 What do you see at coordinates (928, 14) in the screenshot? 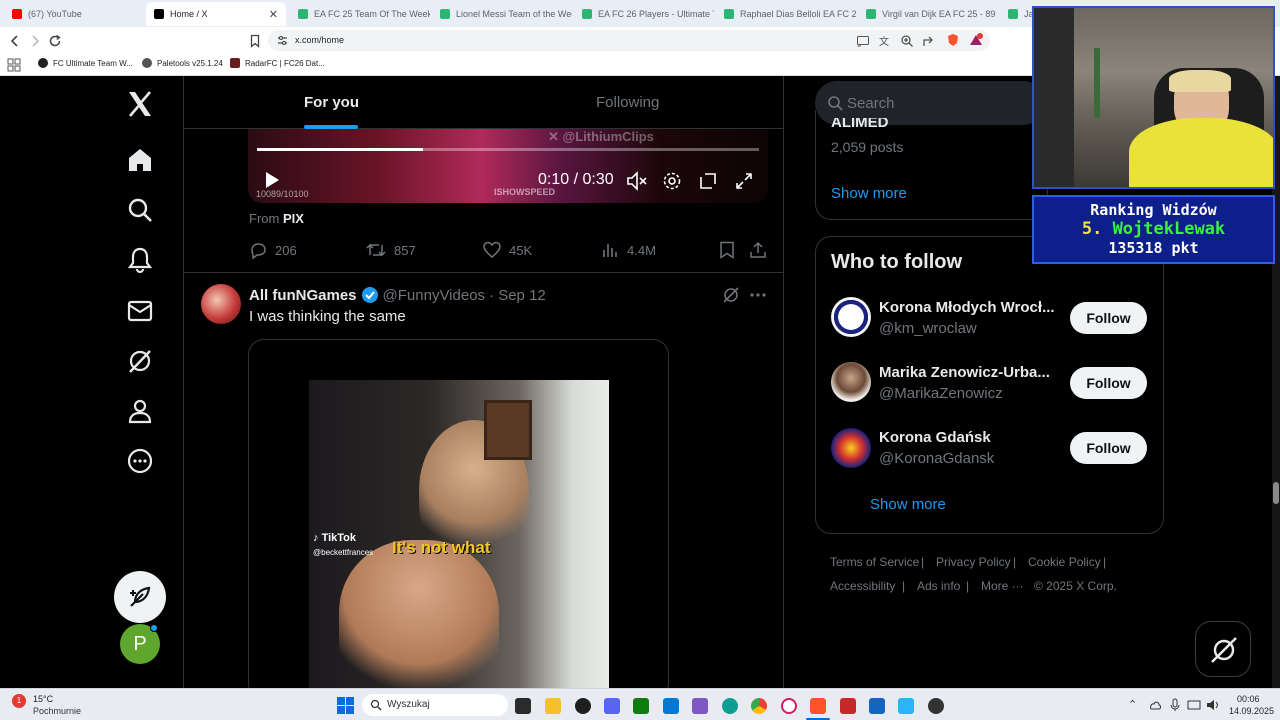
I see `tab-van-dijk: Virgil van Dijk EA FC 25 - 89` at bounding box center [928, 14].